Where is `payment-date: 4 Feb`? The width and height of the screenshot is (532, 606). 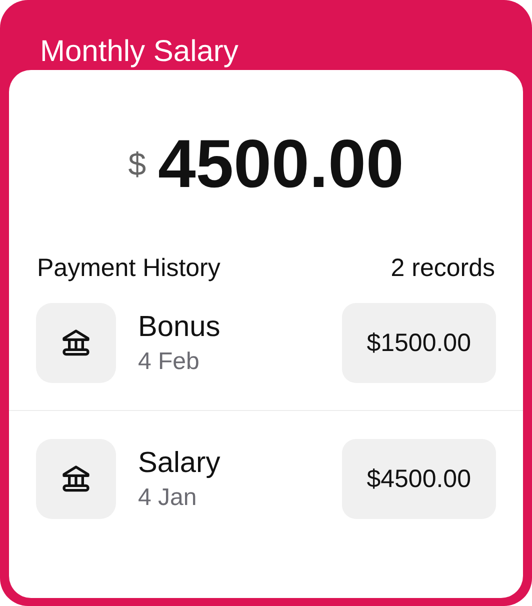 payment-date: 4 Feb is located at coordinates (169, 362).